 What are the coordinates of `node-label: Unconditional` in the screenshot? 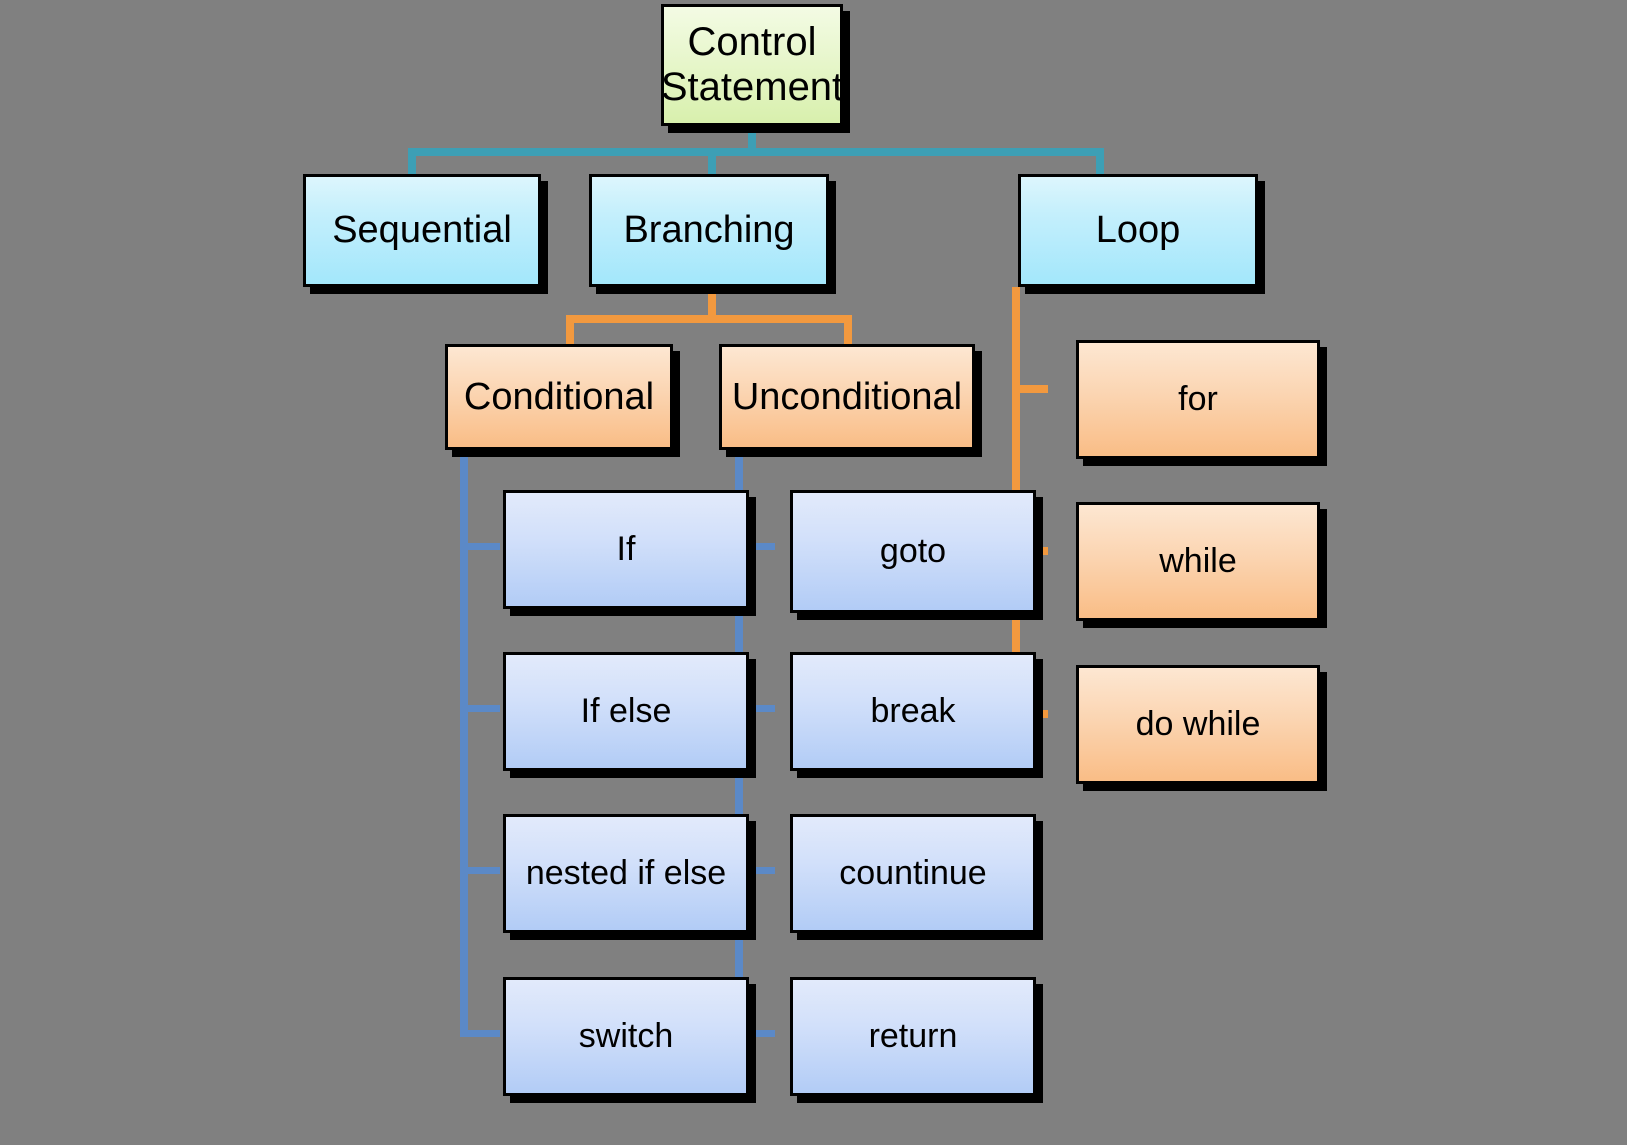 It's located at (847, 396).